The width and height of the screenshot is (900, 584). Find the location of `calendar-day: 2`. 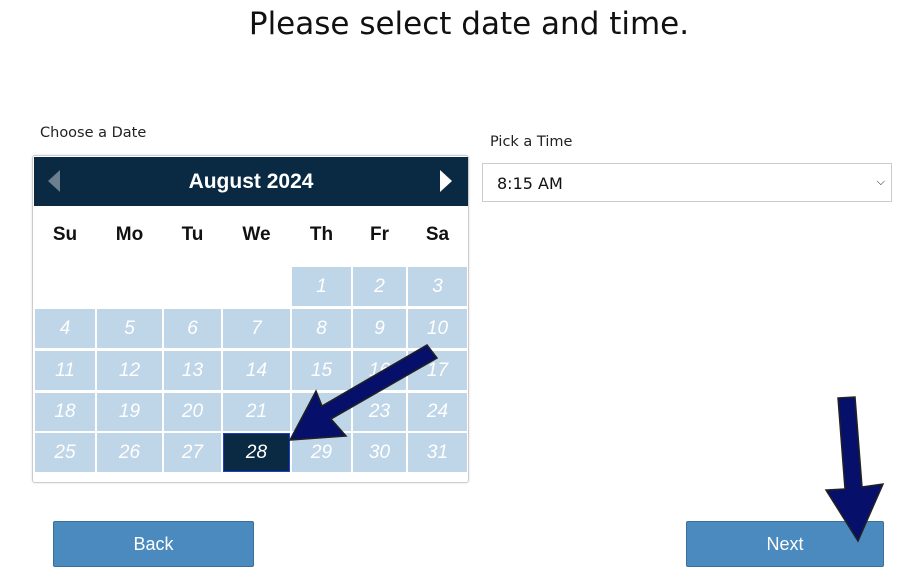

calendar-day: 2 is located at coordinates (379, 286).